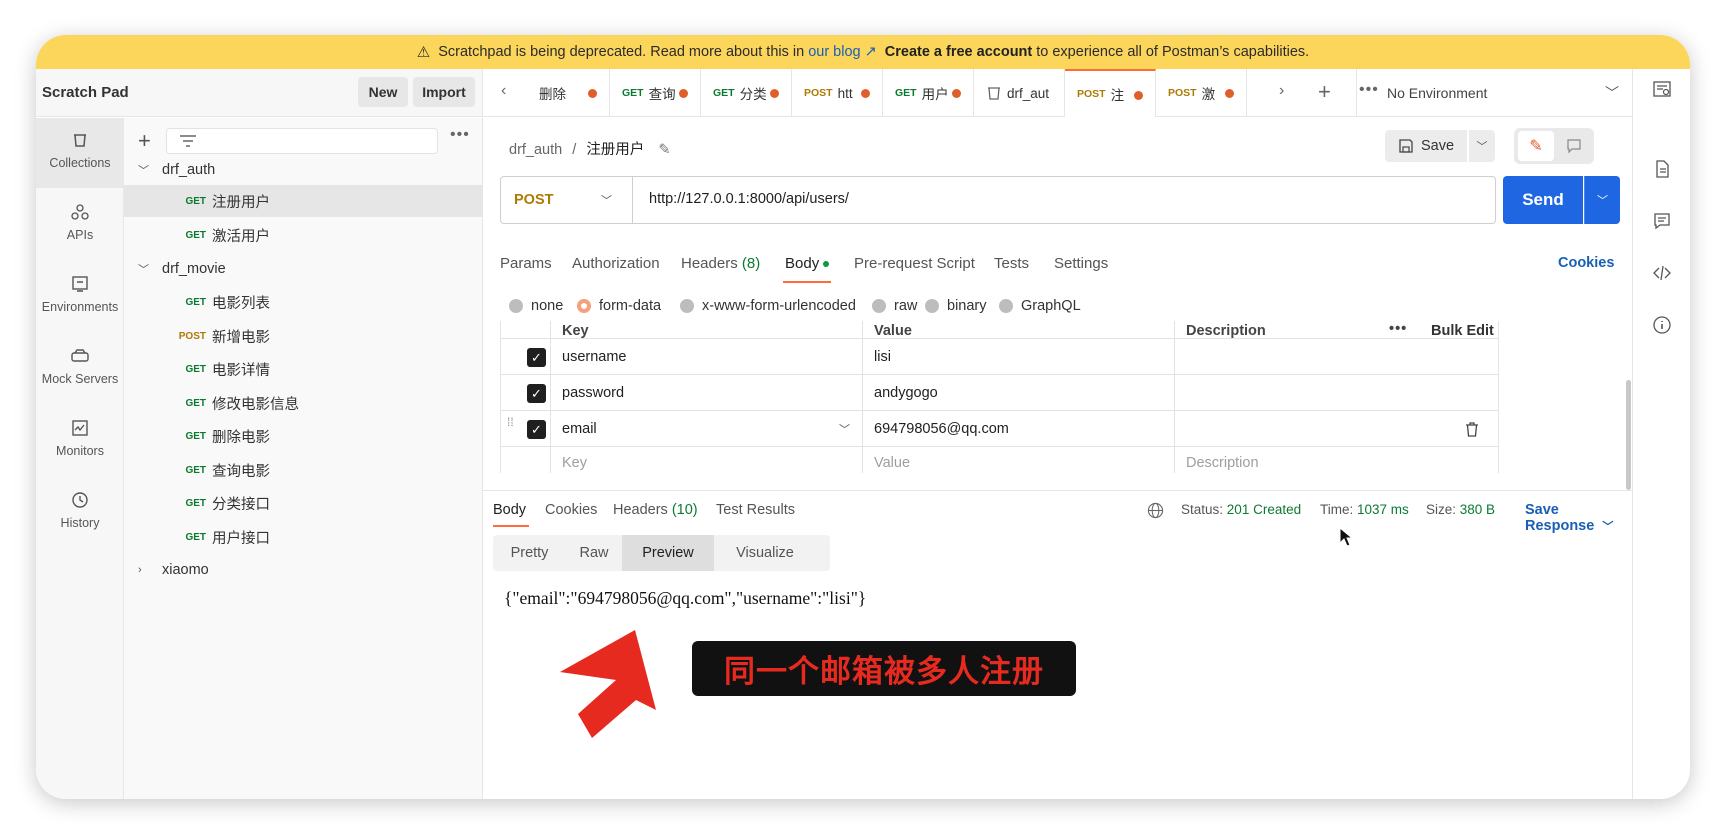  What do you see at coordinates (1602, 200) in the screenshot?
I see `send-options-dropdown: ﹀` at bounding box center [1602, 200].